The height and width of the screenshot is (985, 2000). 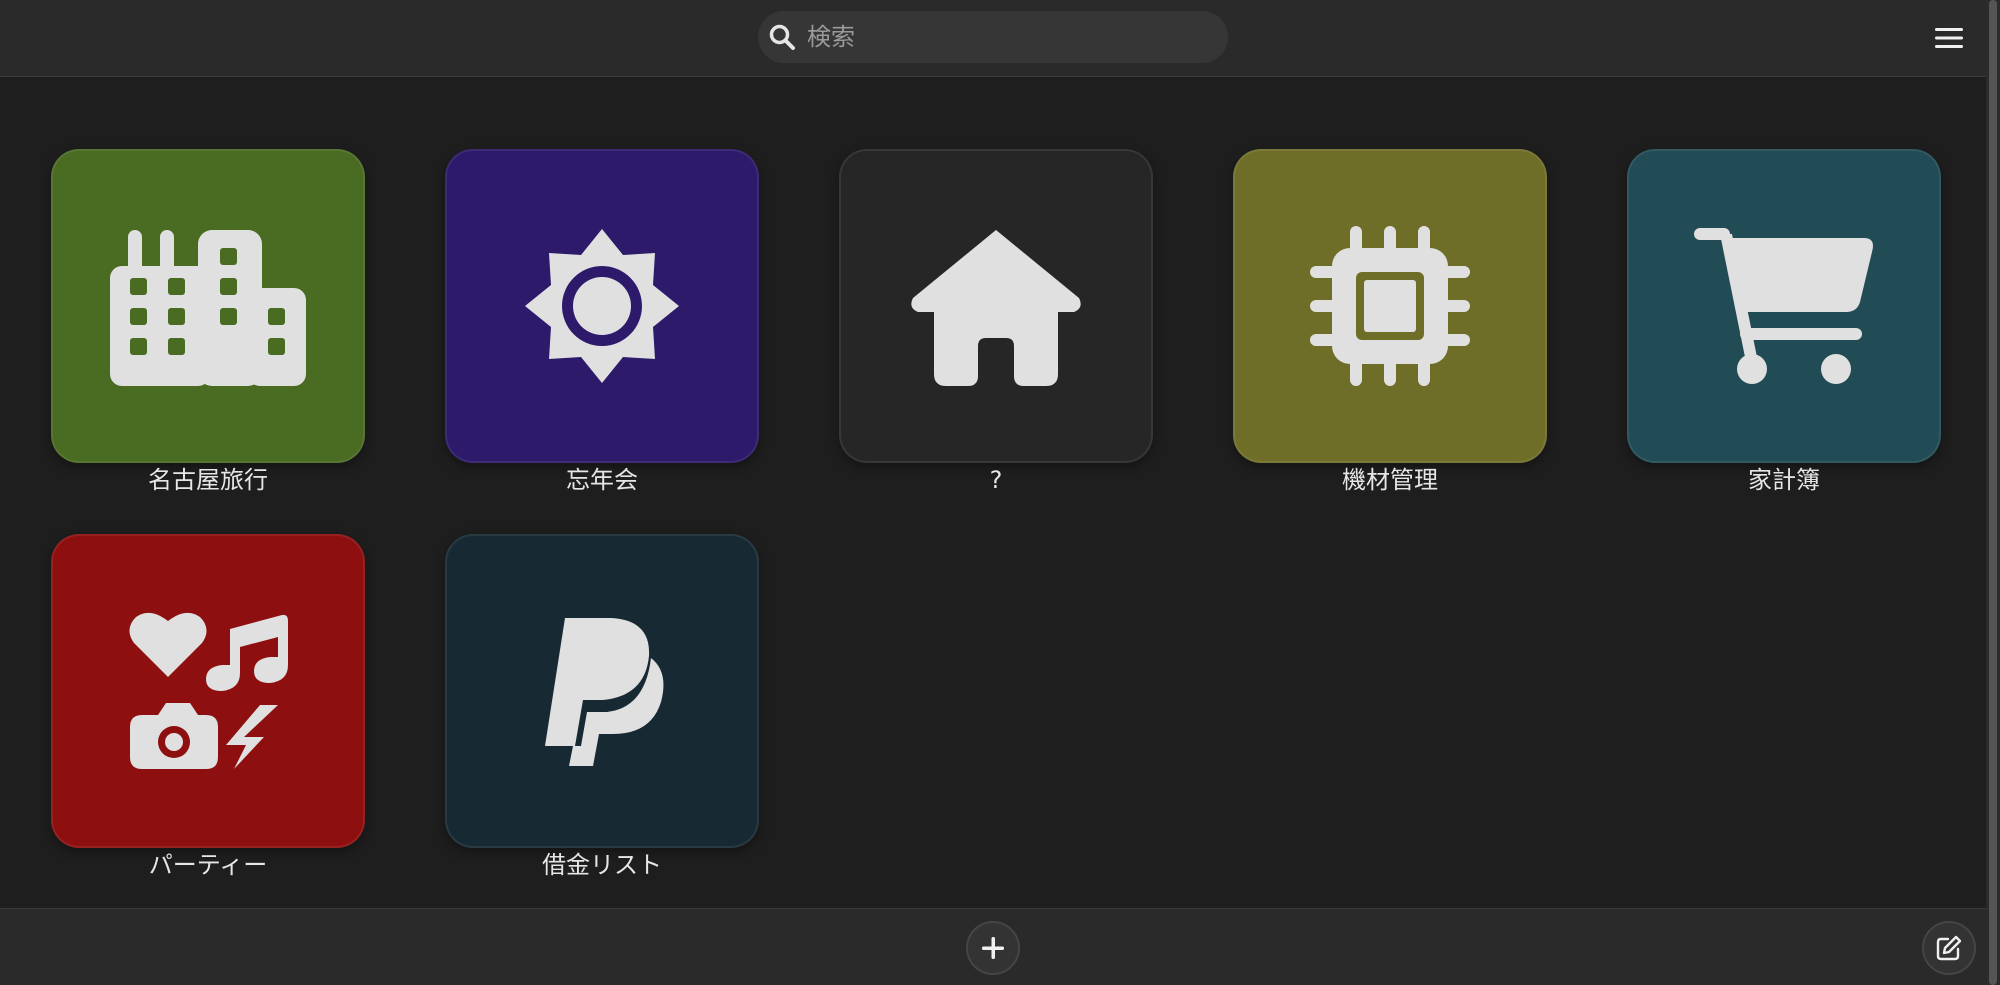 I want to click on search-icon, so click(x=782, y=37).